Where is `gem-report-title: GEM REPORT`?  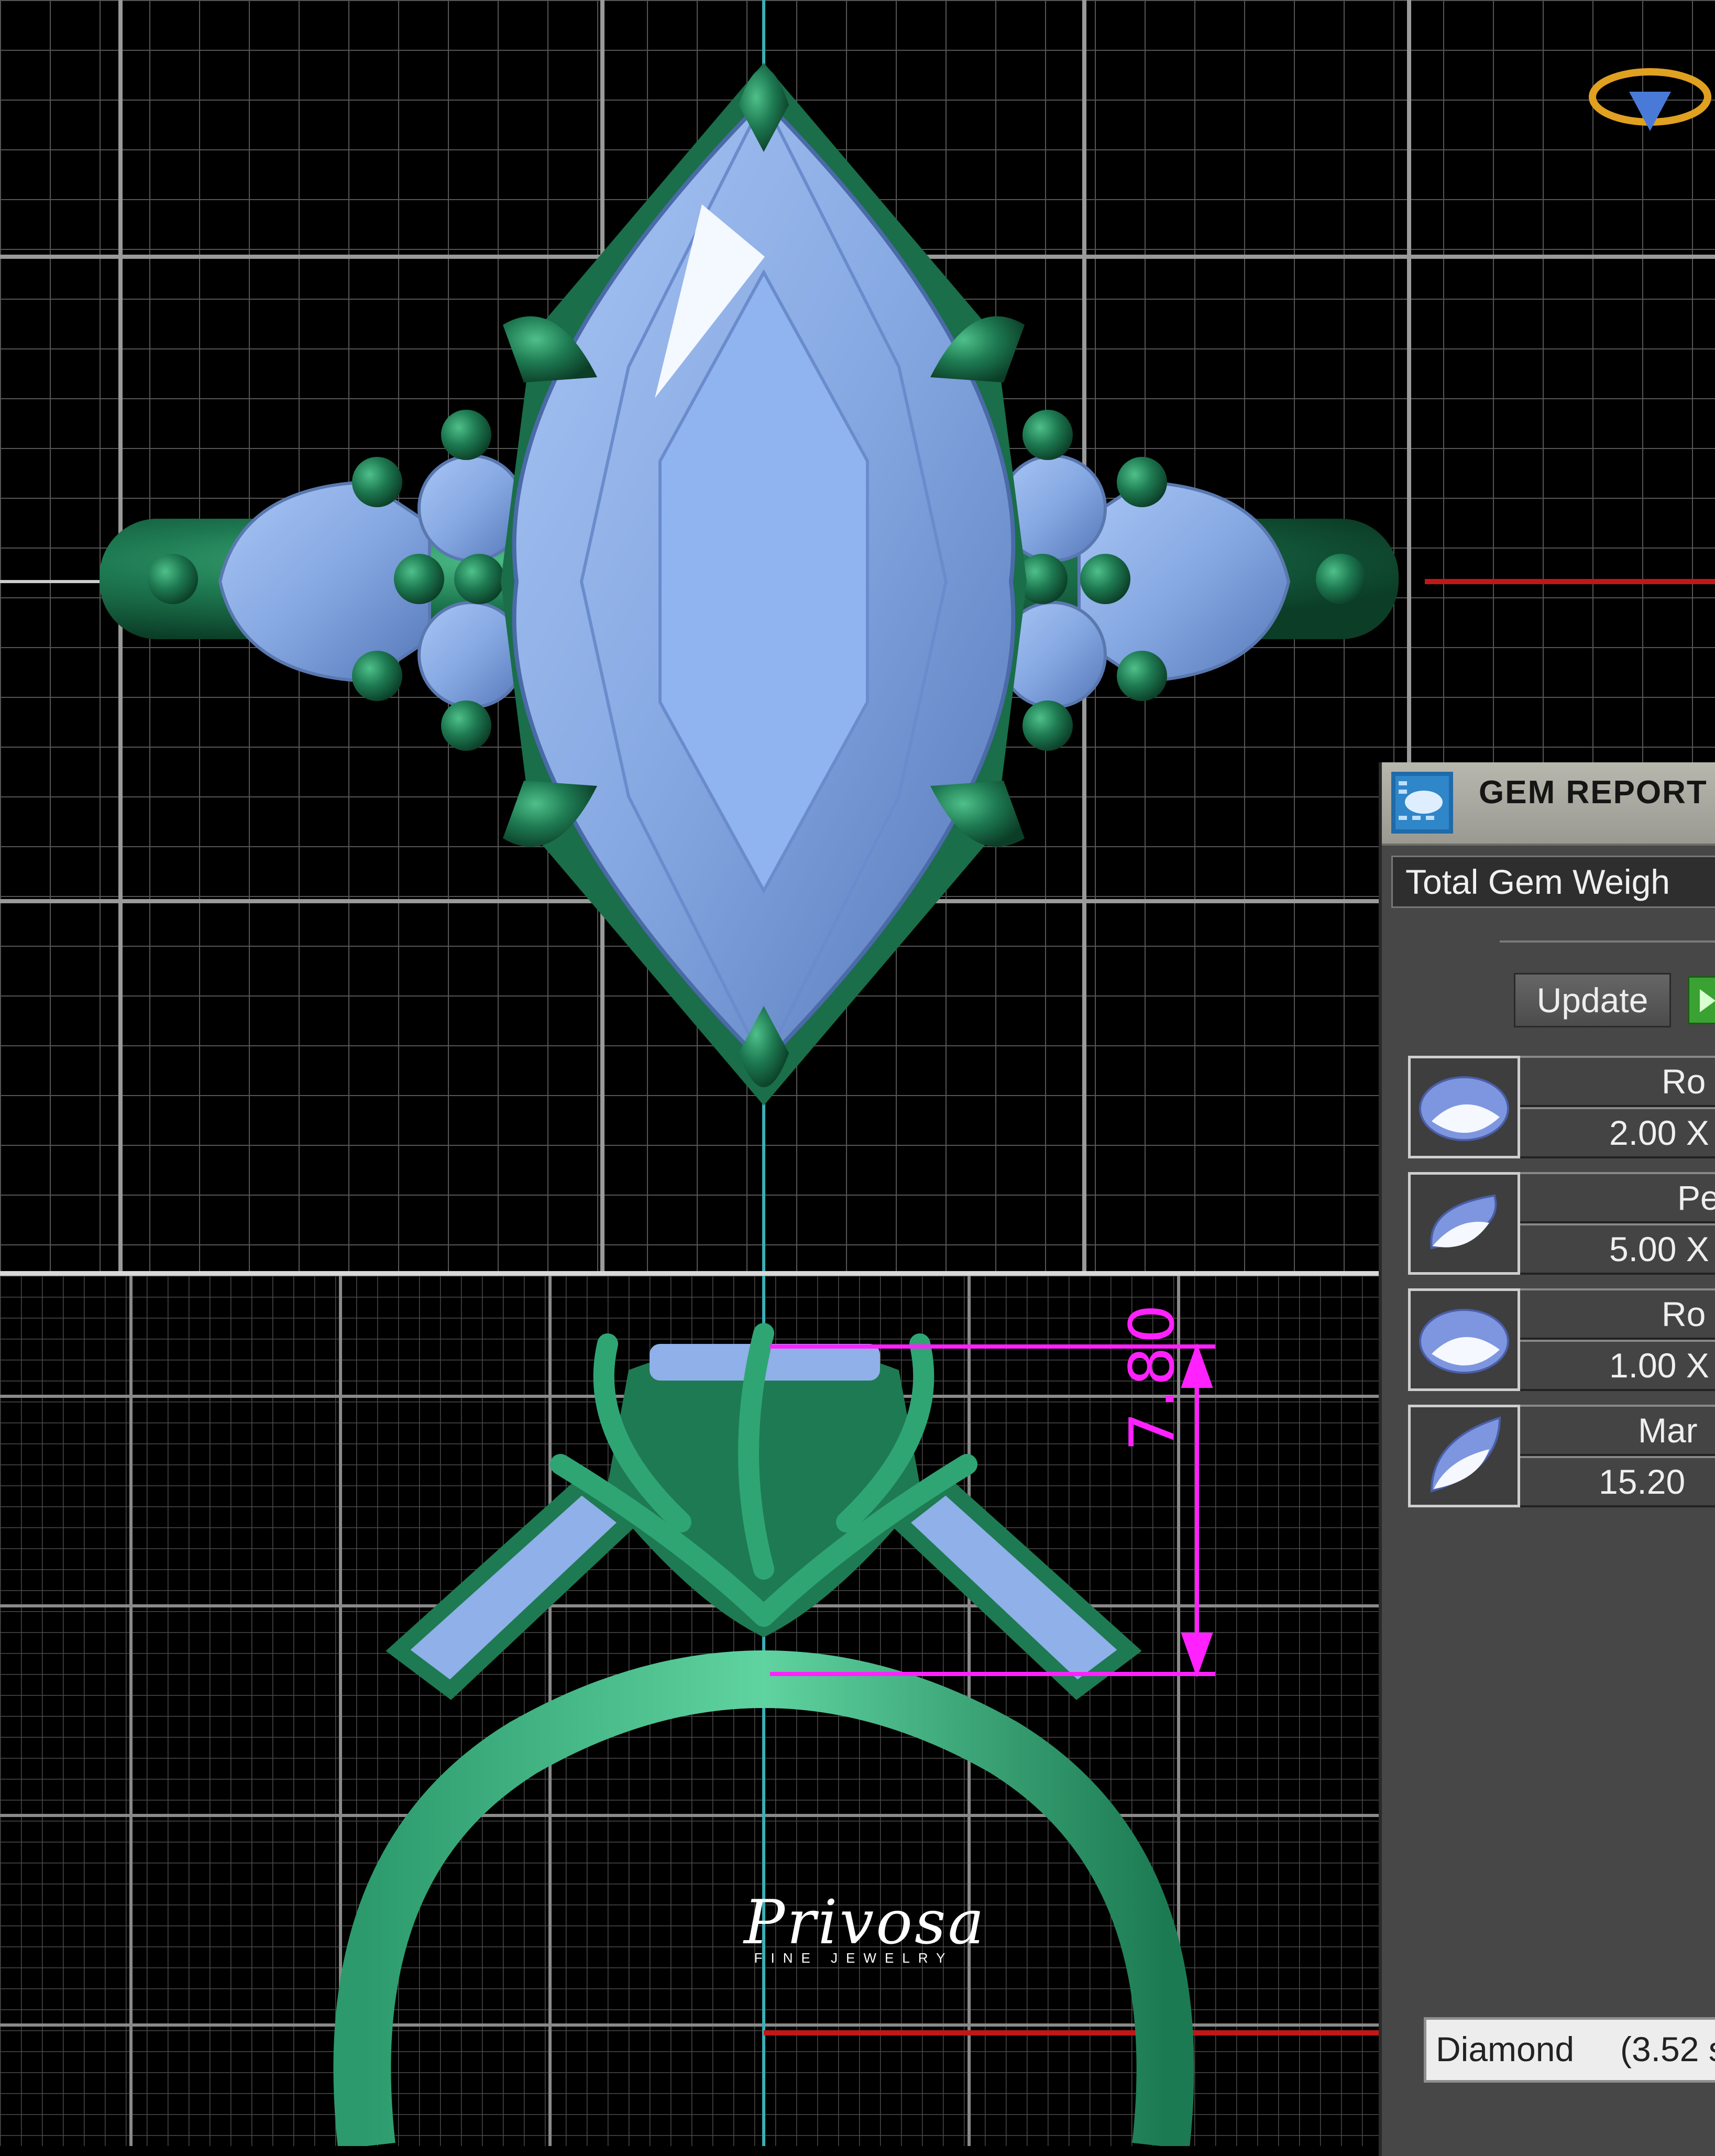
gem-report-title: GEM REPORT is located at coordinates (1593, 792).